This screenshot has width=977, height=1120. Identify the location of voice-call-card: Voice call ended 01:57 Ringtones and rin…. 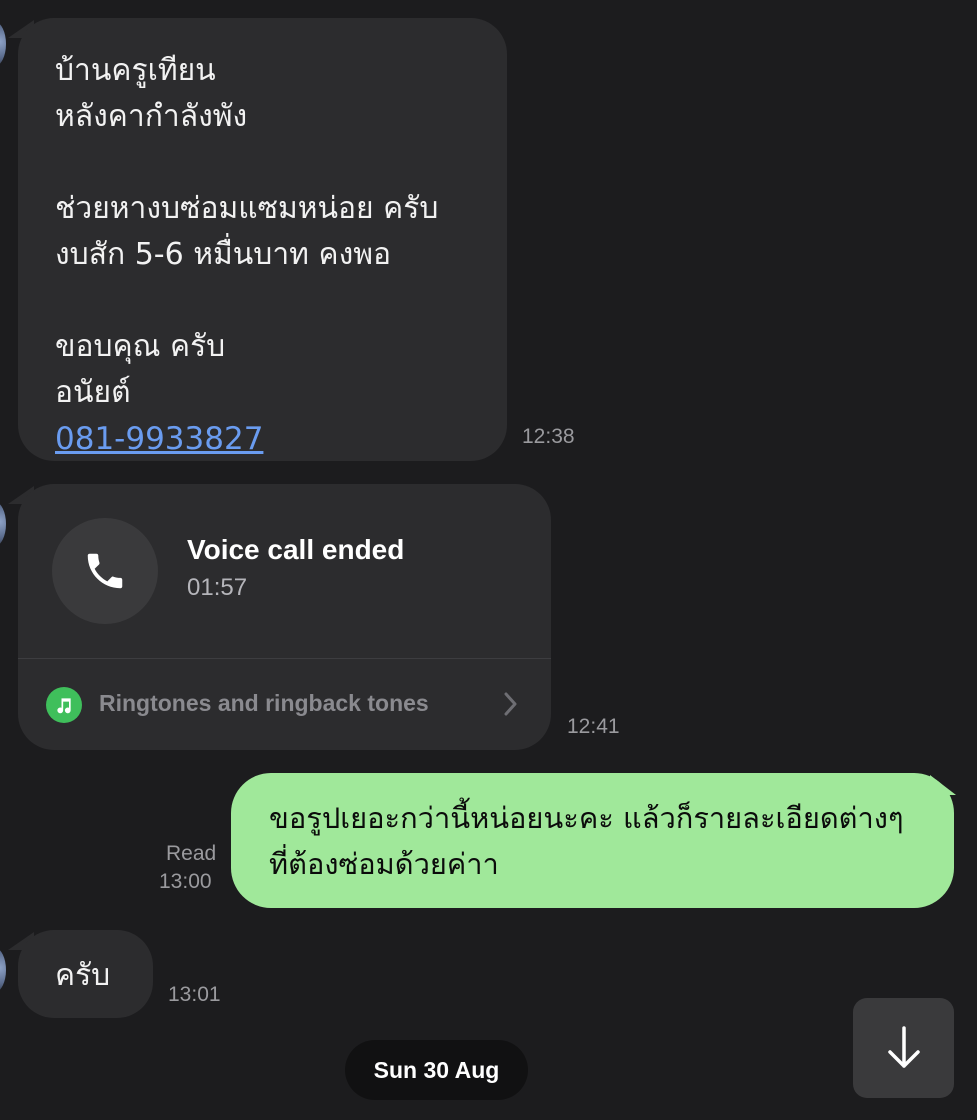
(284, 617).